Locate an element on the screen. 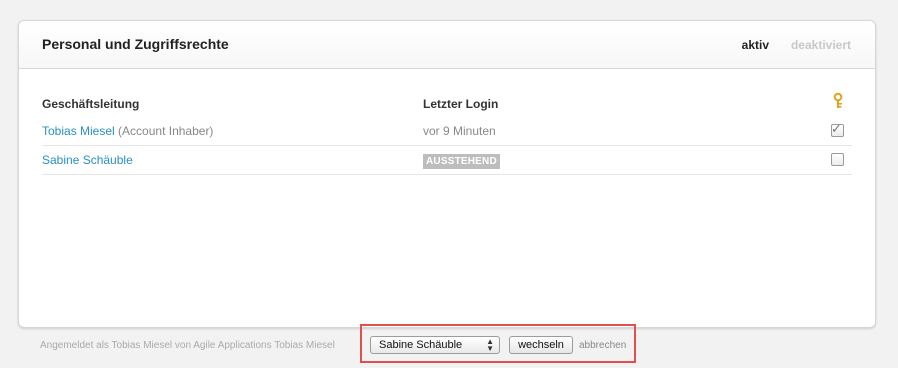 Image resolution: width=898 pixels, height=368 pixels. column-header-name: Geschäftsleitung is located at coordinates (91, 104).